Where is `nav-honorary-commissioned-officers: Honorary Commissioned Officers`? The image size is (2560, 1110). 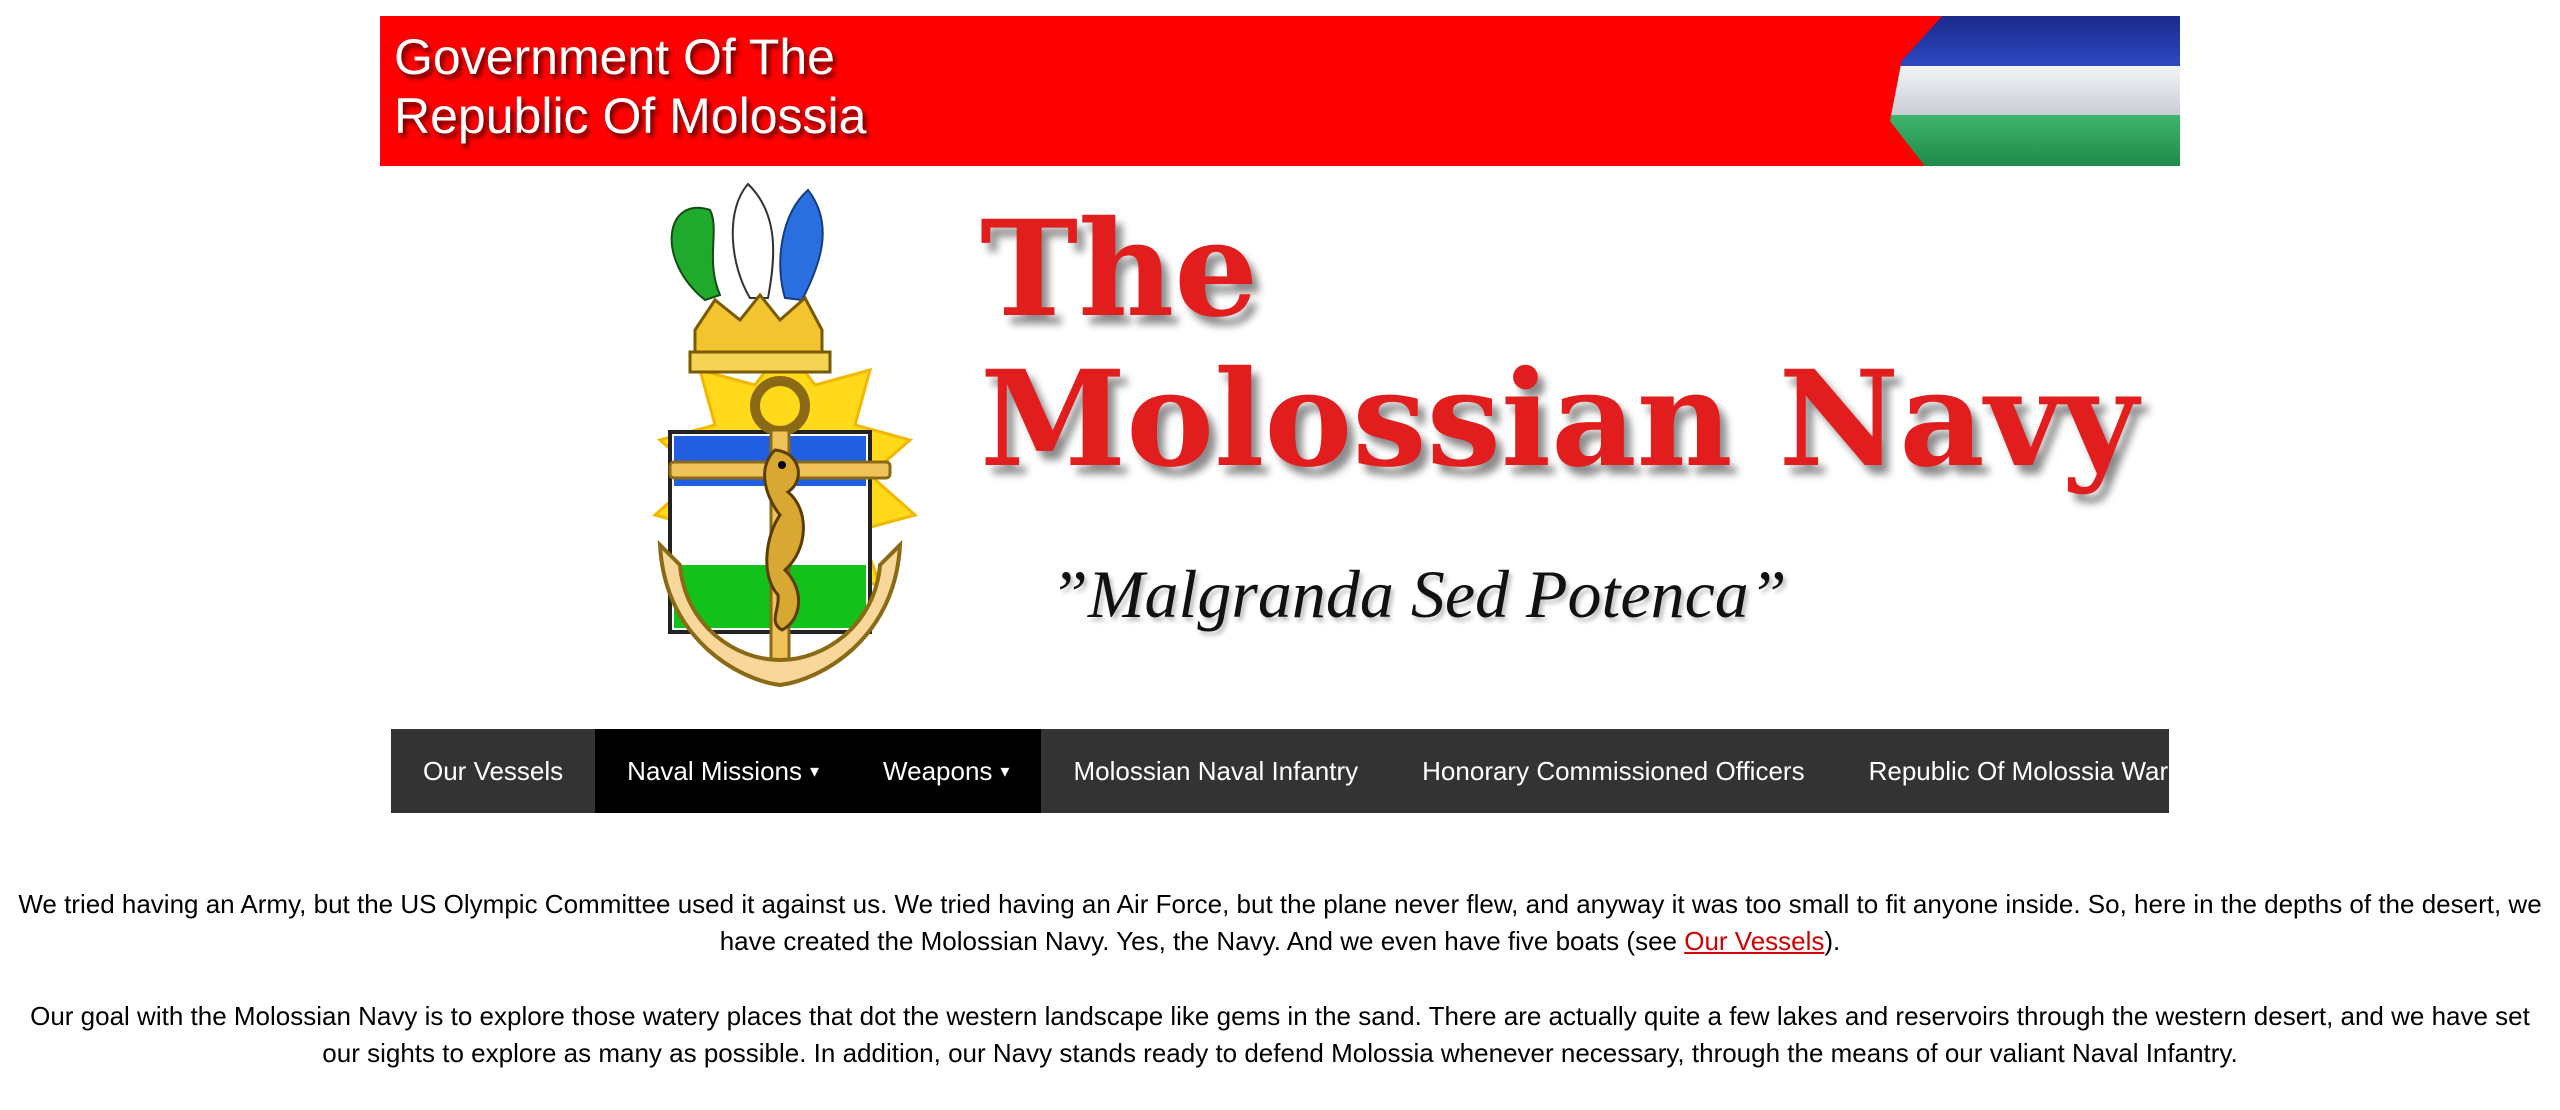
nav-honorary-commissioned-officers: Honorary Commissioned Officers is located at coordinates (1613, 771).